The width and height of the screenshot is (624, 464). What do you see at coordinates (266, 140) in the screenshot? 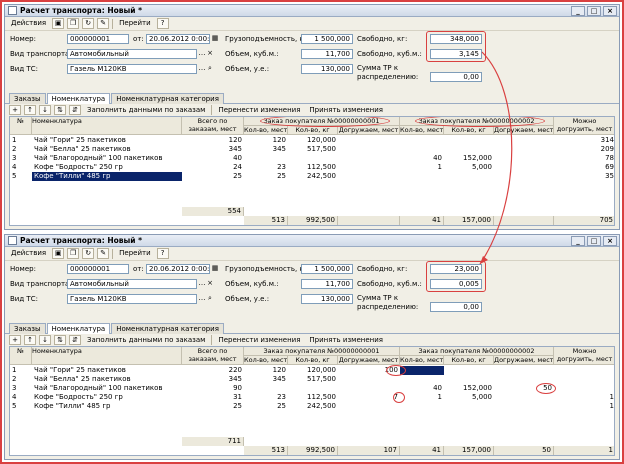
I see `grid-cell-o1p: 120` at bounding box center [266, 140].